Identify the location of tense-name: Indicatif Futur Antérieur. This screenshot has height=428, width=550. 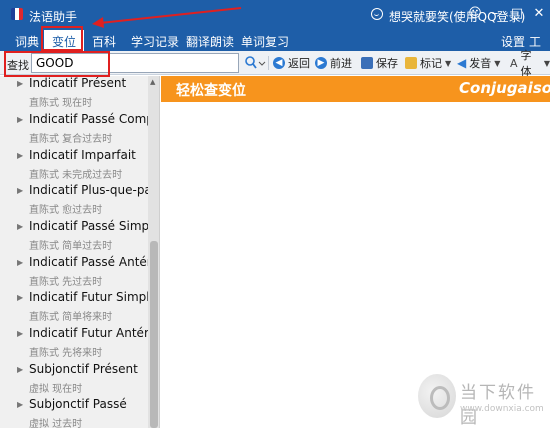
(94, 333).